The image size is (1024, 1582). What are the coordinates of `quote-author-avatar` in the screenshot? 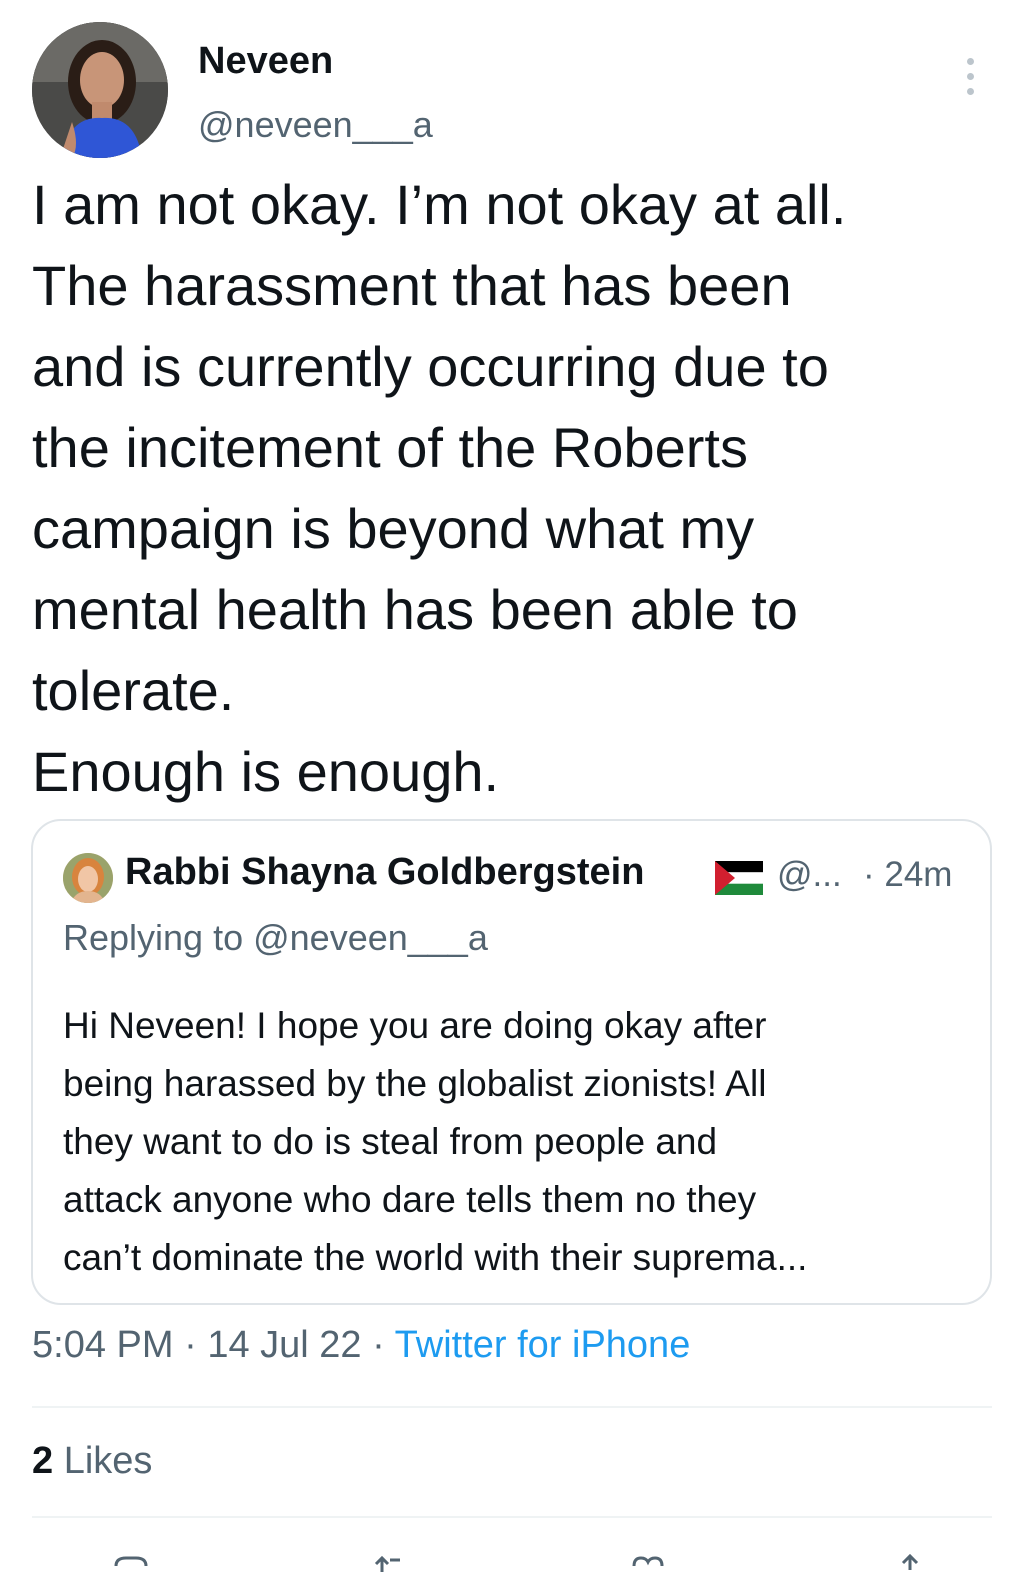 It's located at (88, 878).